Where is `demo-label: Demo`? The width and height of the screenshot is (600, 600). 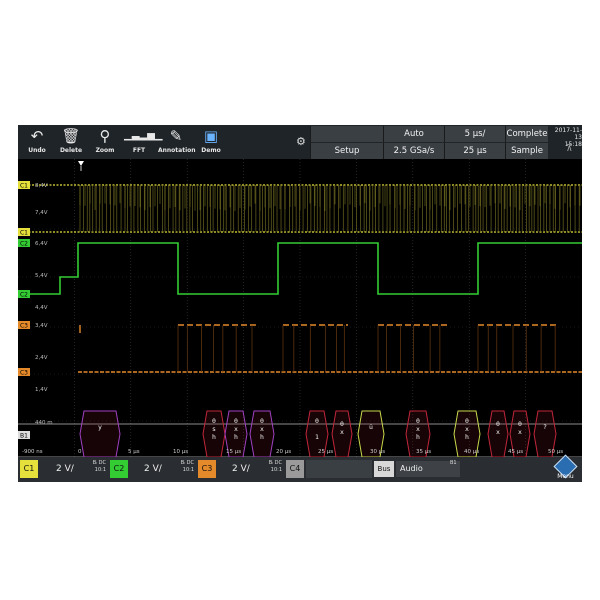
demo-label: Demo is located at coordinates (211, 150).